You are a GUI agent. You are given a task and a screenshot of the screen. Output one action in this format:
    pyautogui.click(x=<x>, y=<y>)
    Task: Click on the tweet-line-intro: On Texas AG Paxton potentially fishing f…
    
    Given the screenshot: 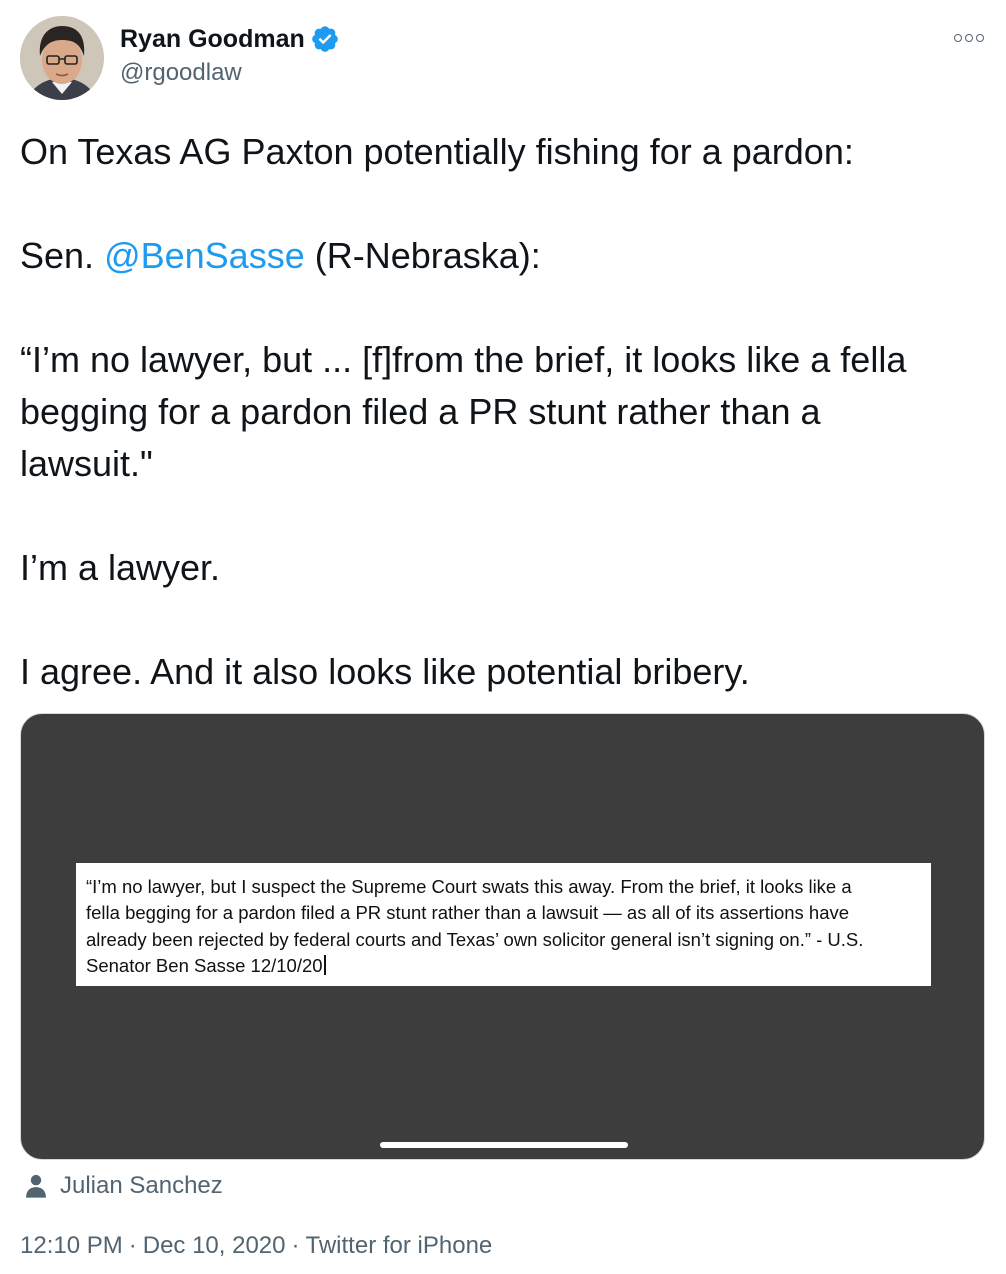 What is the action you would take?
    pyautogui.click(x=437, y=151)
    